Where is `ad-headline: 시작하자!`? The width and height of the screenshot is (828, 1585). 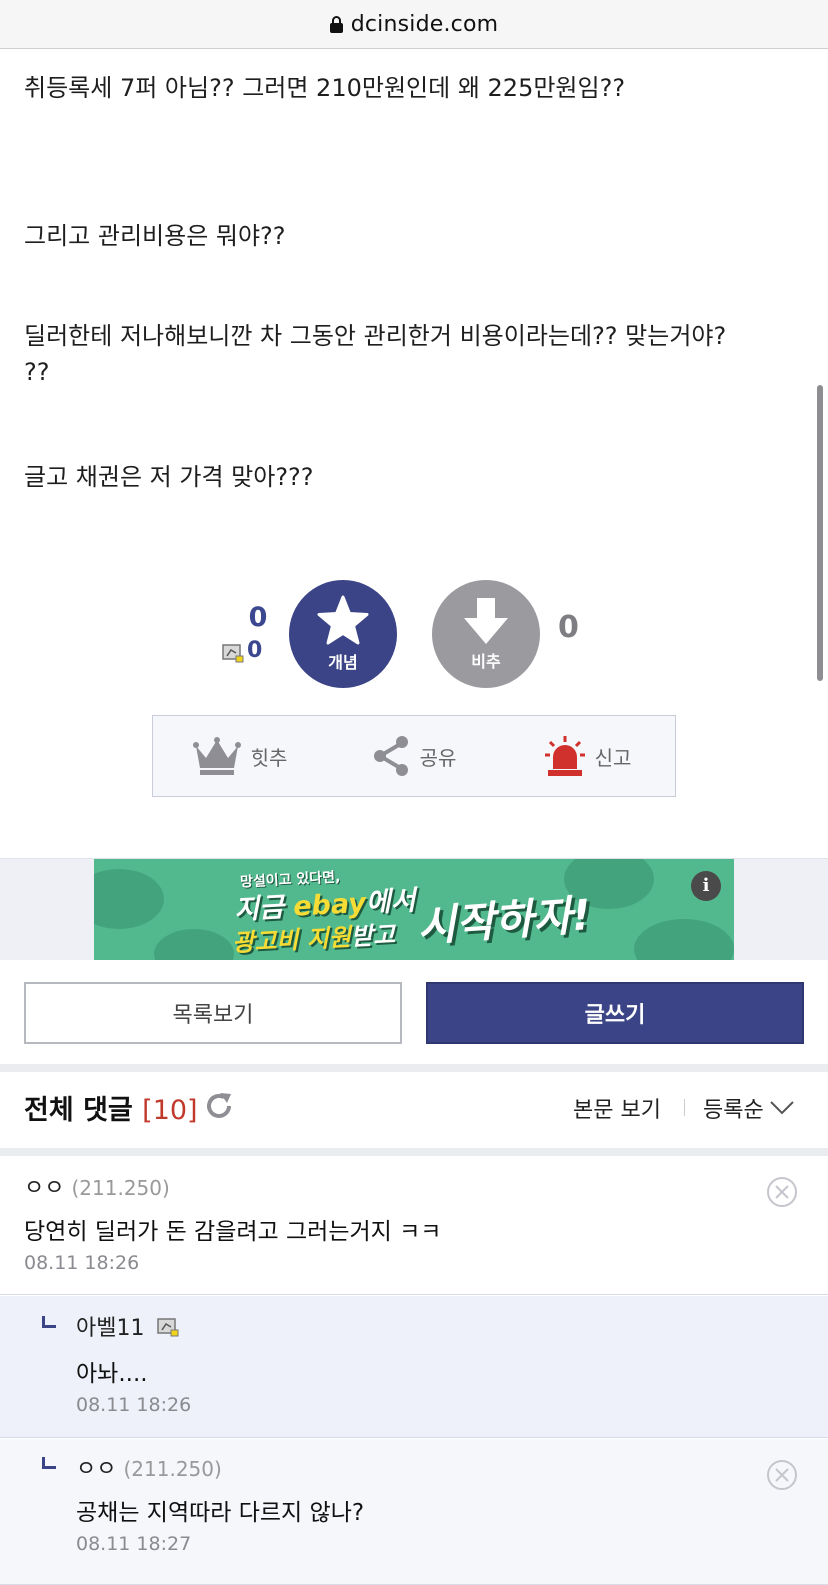 ad-headline: 시작하자! is located at coordinates (504, 920).